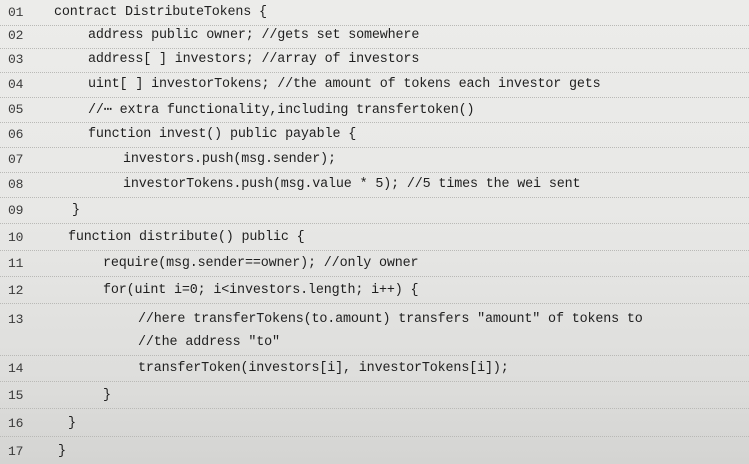 The width and height of the screenshot is (749, 464). What do you see at coordinates (16, 237) in the screenshot?
I see `line-number: 10` at bounding box center [16, 237].